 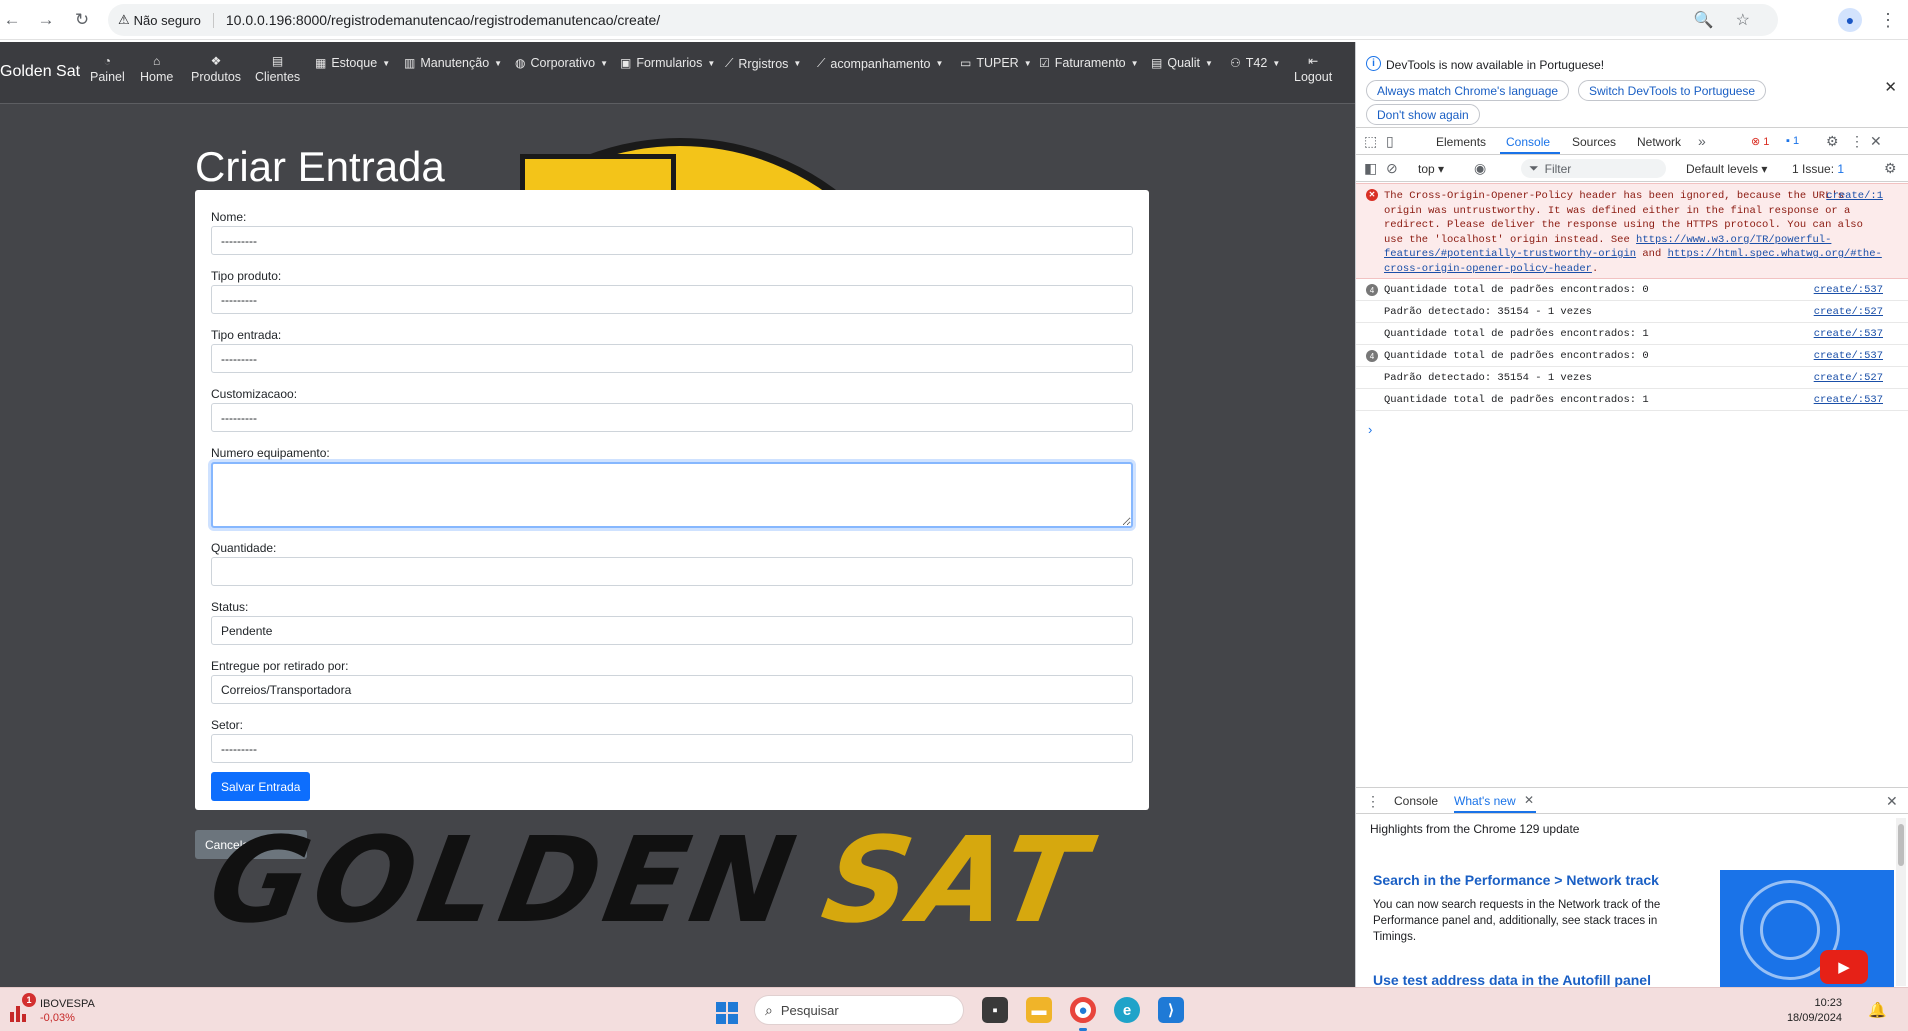 I want to click on device-toggle-icon: ▯, so click(x=1390, y=141).